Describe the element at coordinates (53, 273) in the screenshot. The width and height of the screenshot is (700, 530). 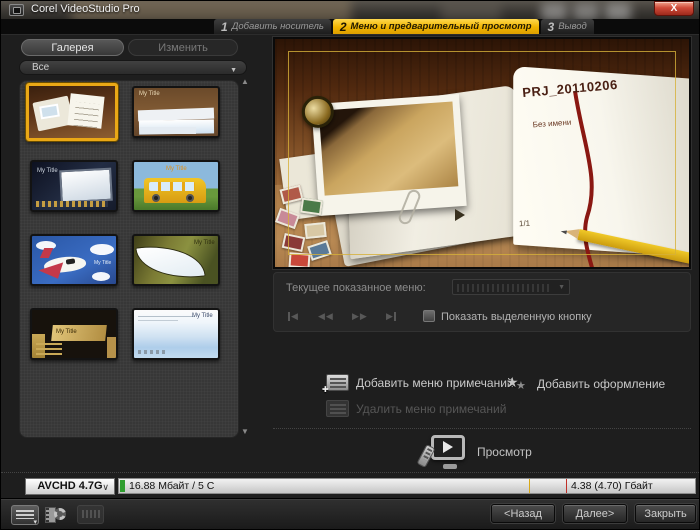
I see `plane-wing` at that location.